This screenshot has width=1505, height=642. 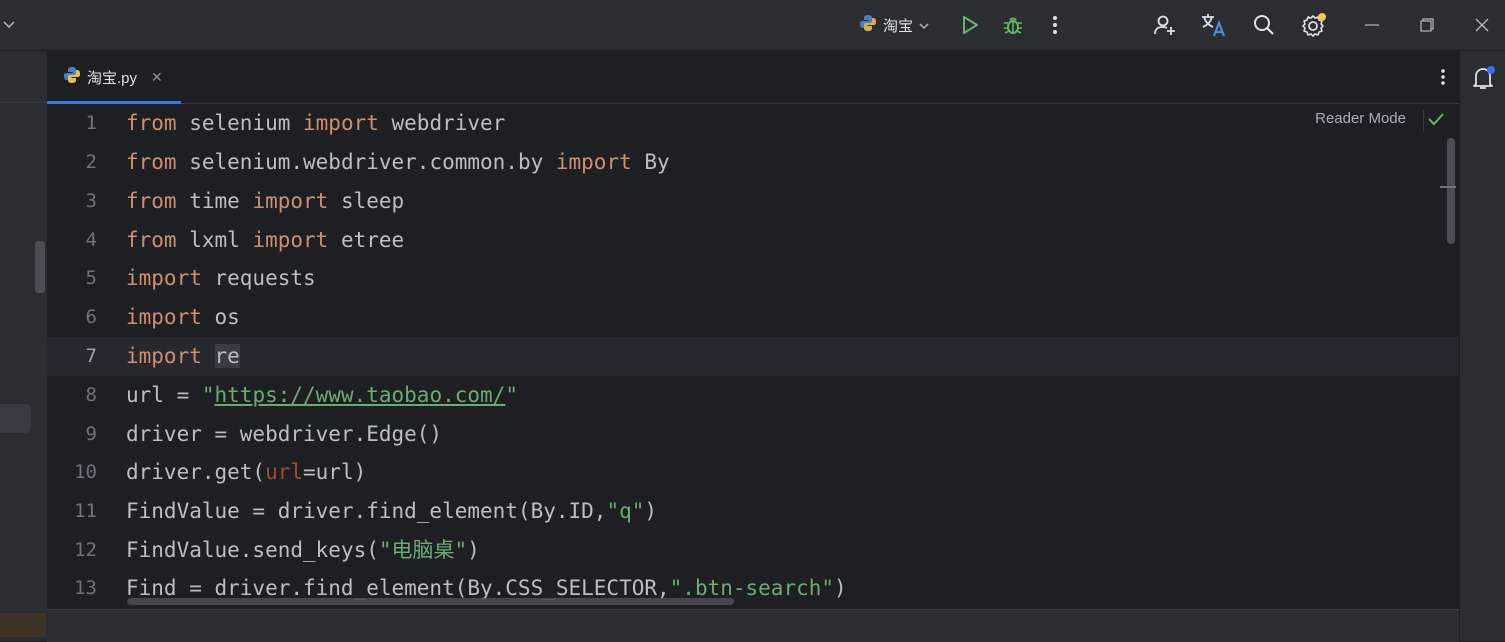 I want to click on settings-icon, so click(x=1314, y=25).